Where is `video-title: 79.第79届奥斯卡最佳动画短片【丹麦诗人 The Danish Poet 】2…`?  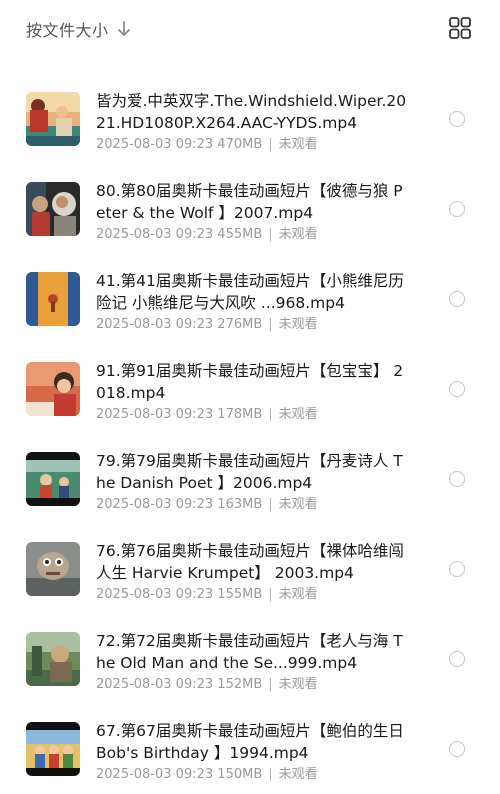
video-title: 79.第79届奥斯卡最佳动画短片【丹麦诗人 The Danish Poet 】2… is located at coordinates (249, 472).